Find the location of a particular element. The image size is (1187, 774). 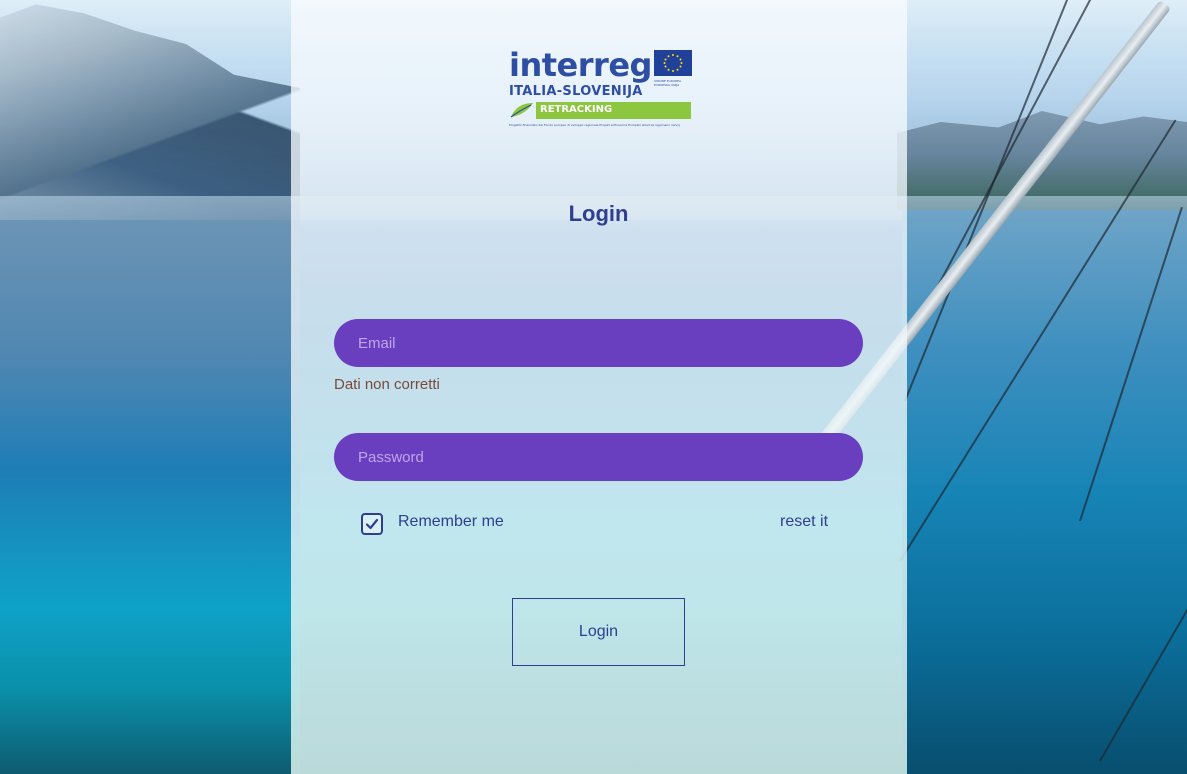

remember-me-checkbox is located at coordinates (372, 524).